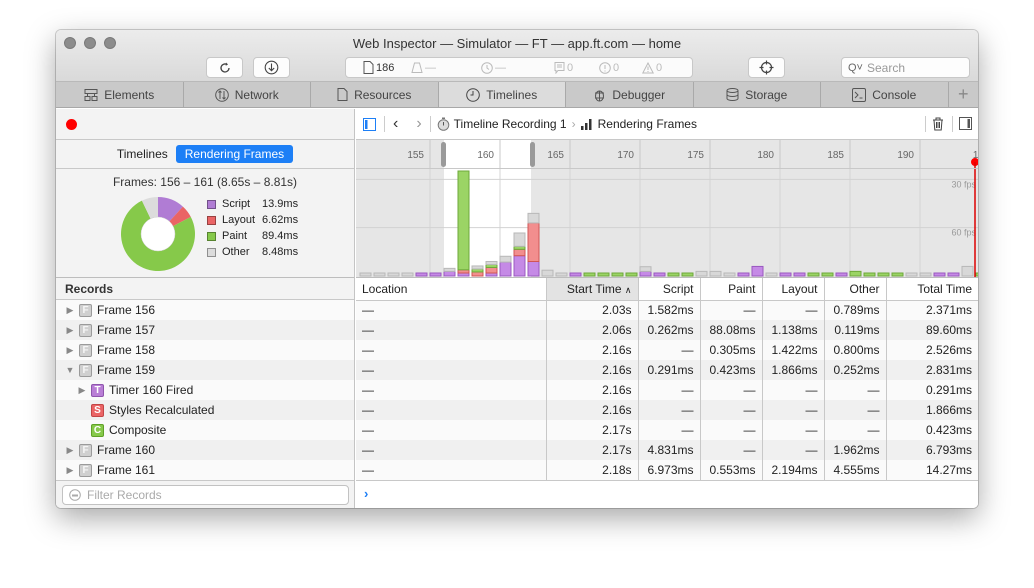 This screenshot has width=1034, height=588. Describe the element at coordinates (835, 155) in the screenshot. I see `ruler-tick-label: 185` at that location.